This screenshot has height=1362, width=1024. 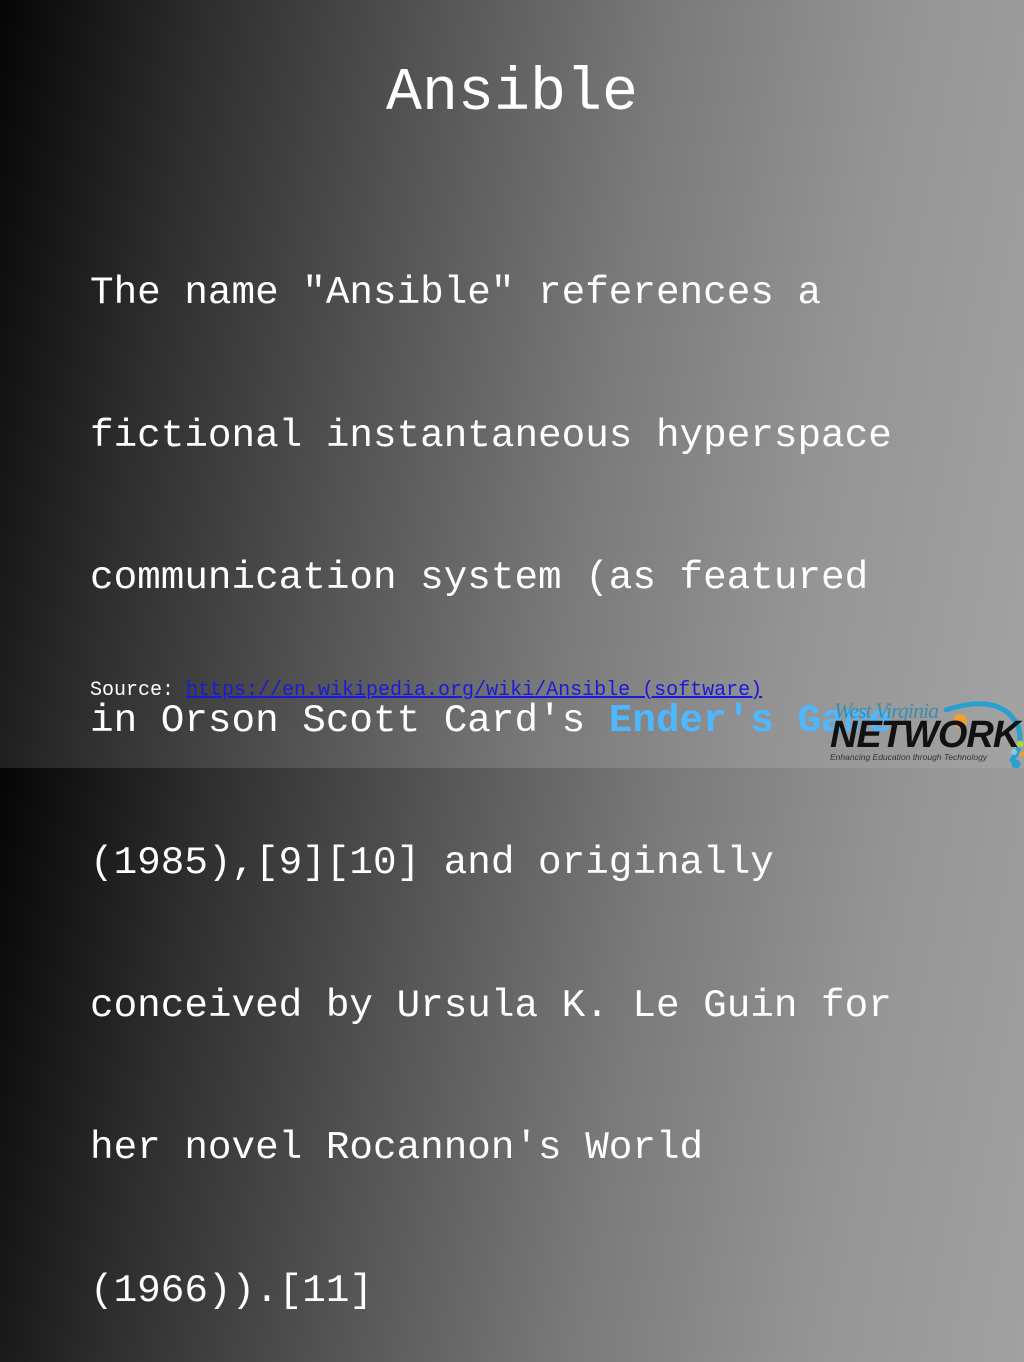 I want to click on body-line: conceived by Ursula K. Le Guin for, so click(x=510, y=1006).